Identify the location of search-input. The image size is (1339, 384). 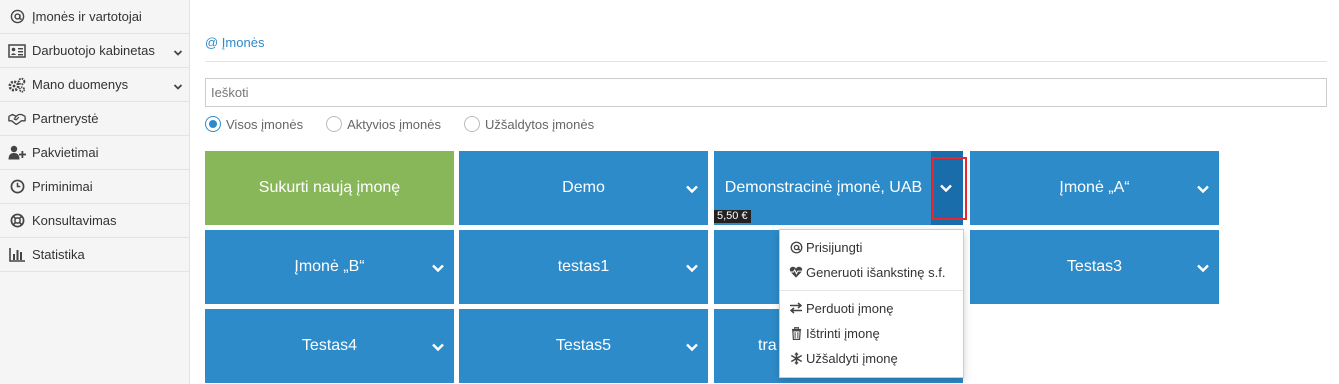
(766, 92).